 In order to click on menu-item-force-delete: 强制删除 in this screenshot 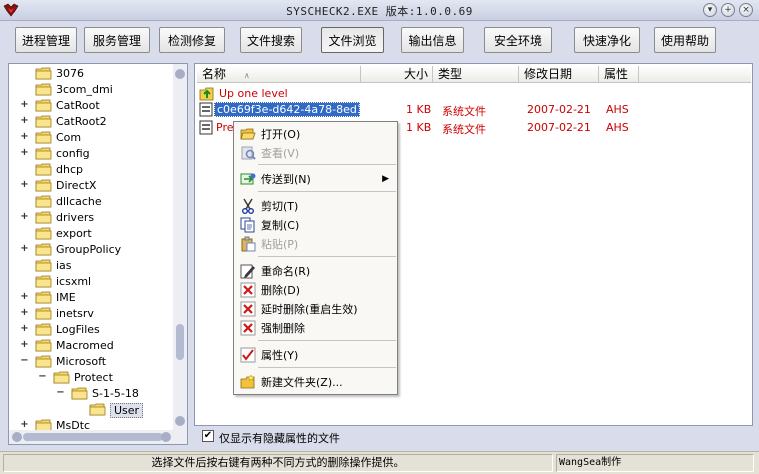, I will do `click(315, 327)`.